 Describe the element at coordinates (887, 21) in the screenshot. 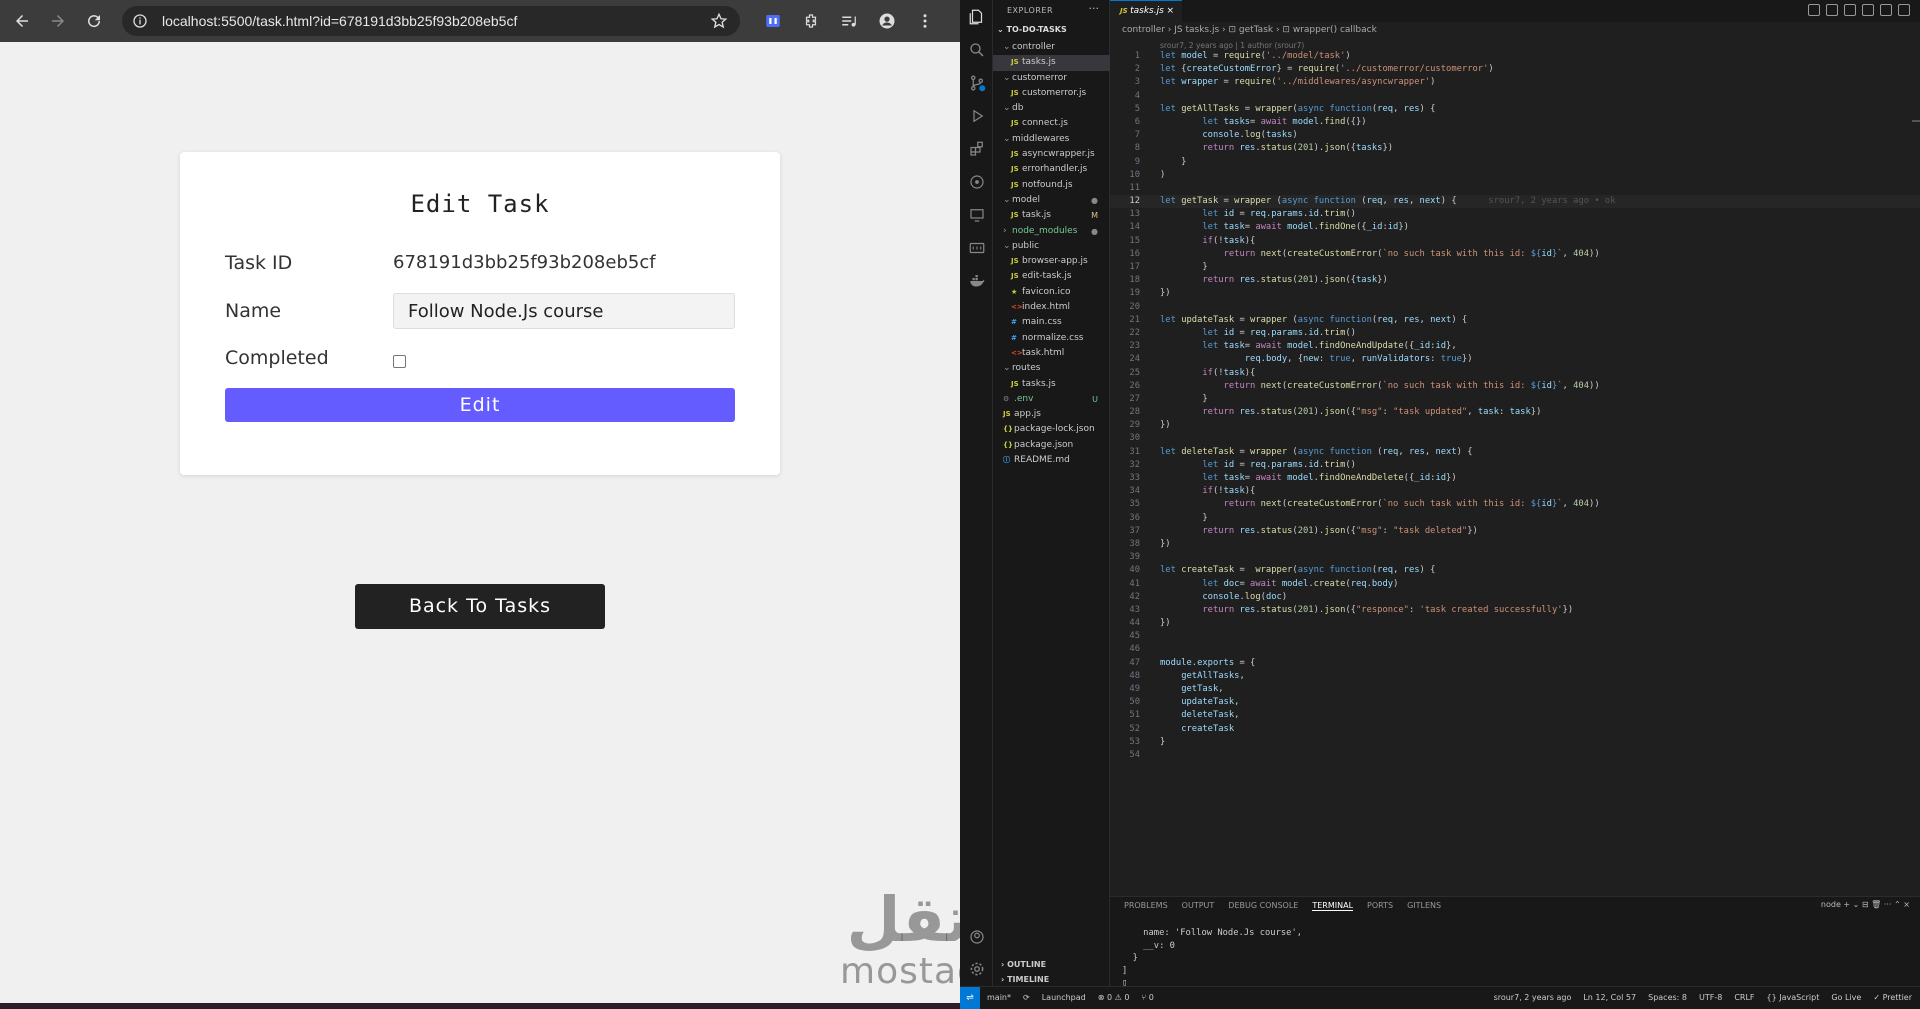

I see `profile-avatar-icon` at that location.